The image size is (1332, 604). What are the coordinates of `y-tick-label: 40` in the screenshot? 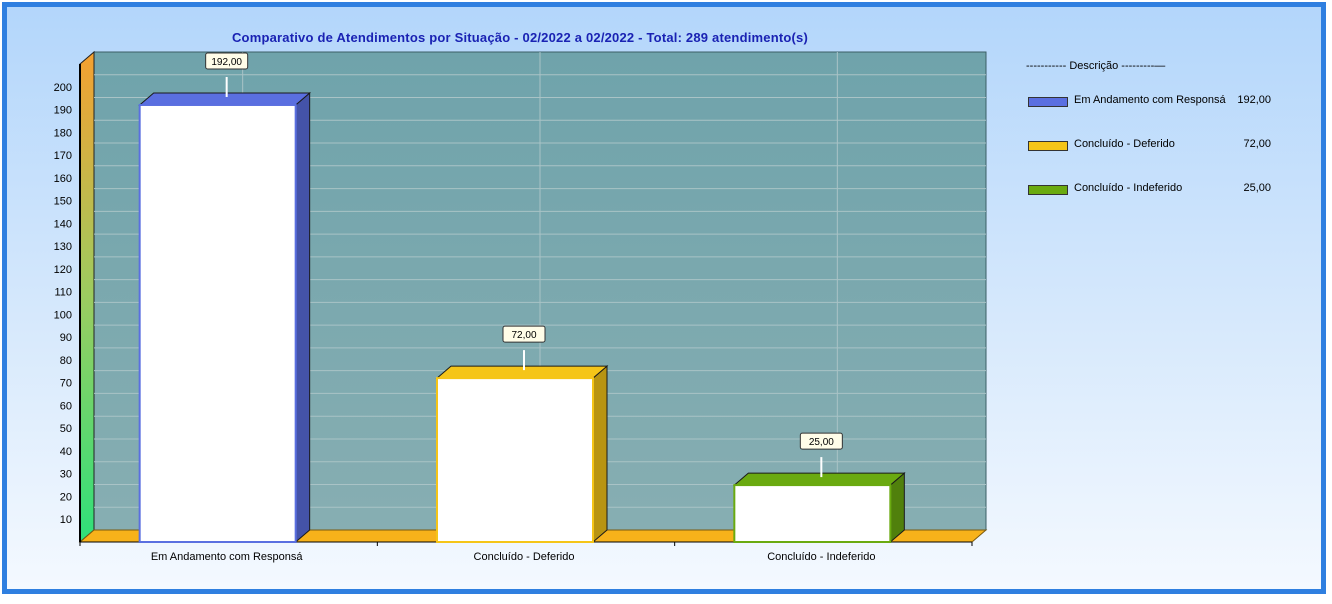 It's located at (66, 452).